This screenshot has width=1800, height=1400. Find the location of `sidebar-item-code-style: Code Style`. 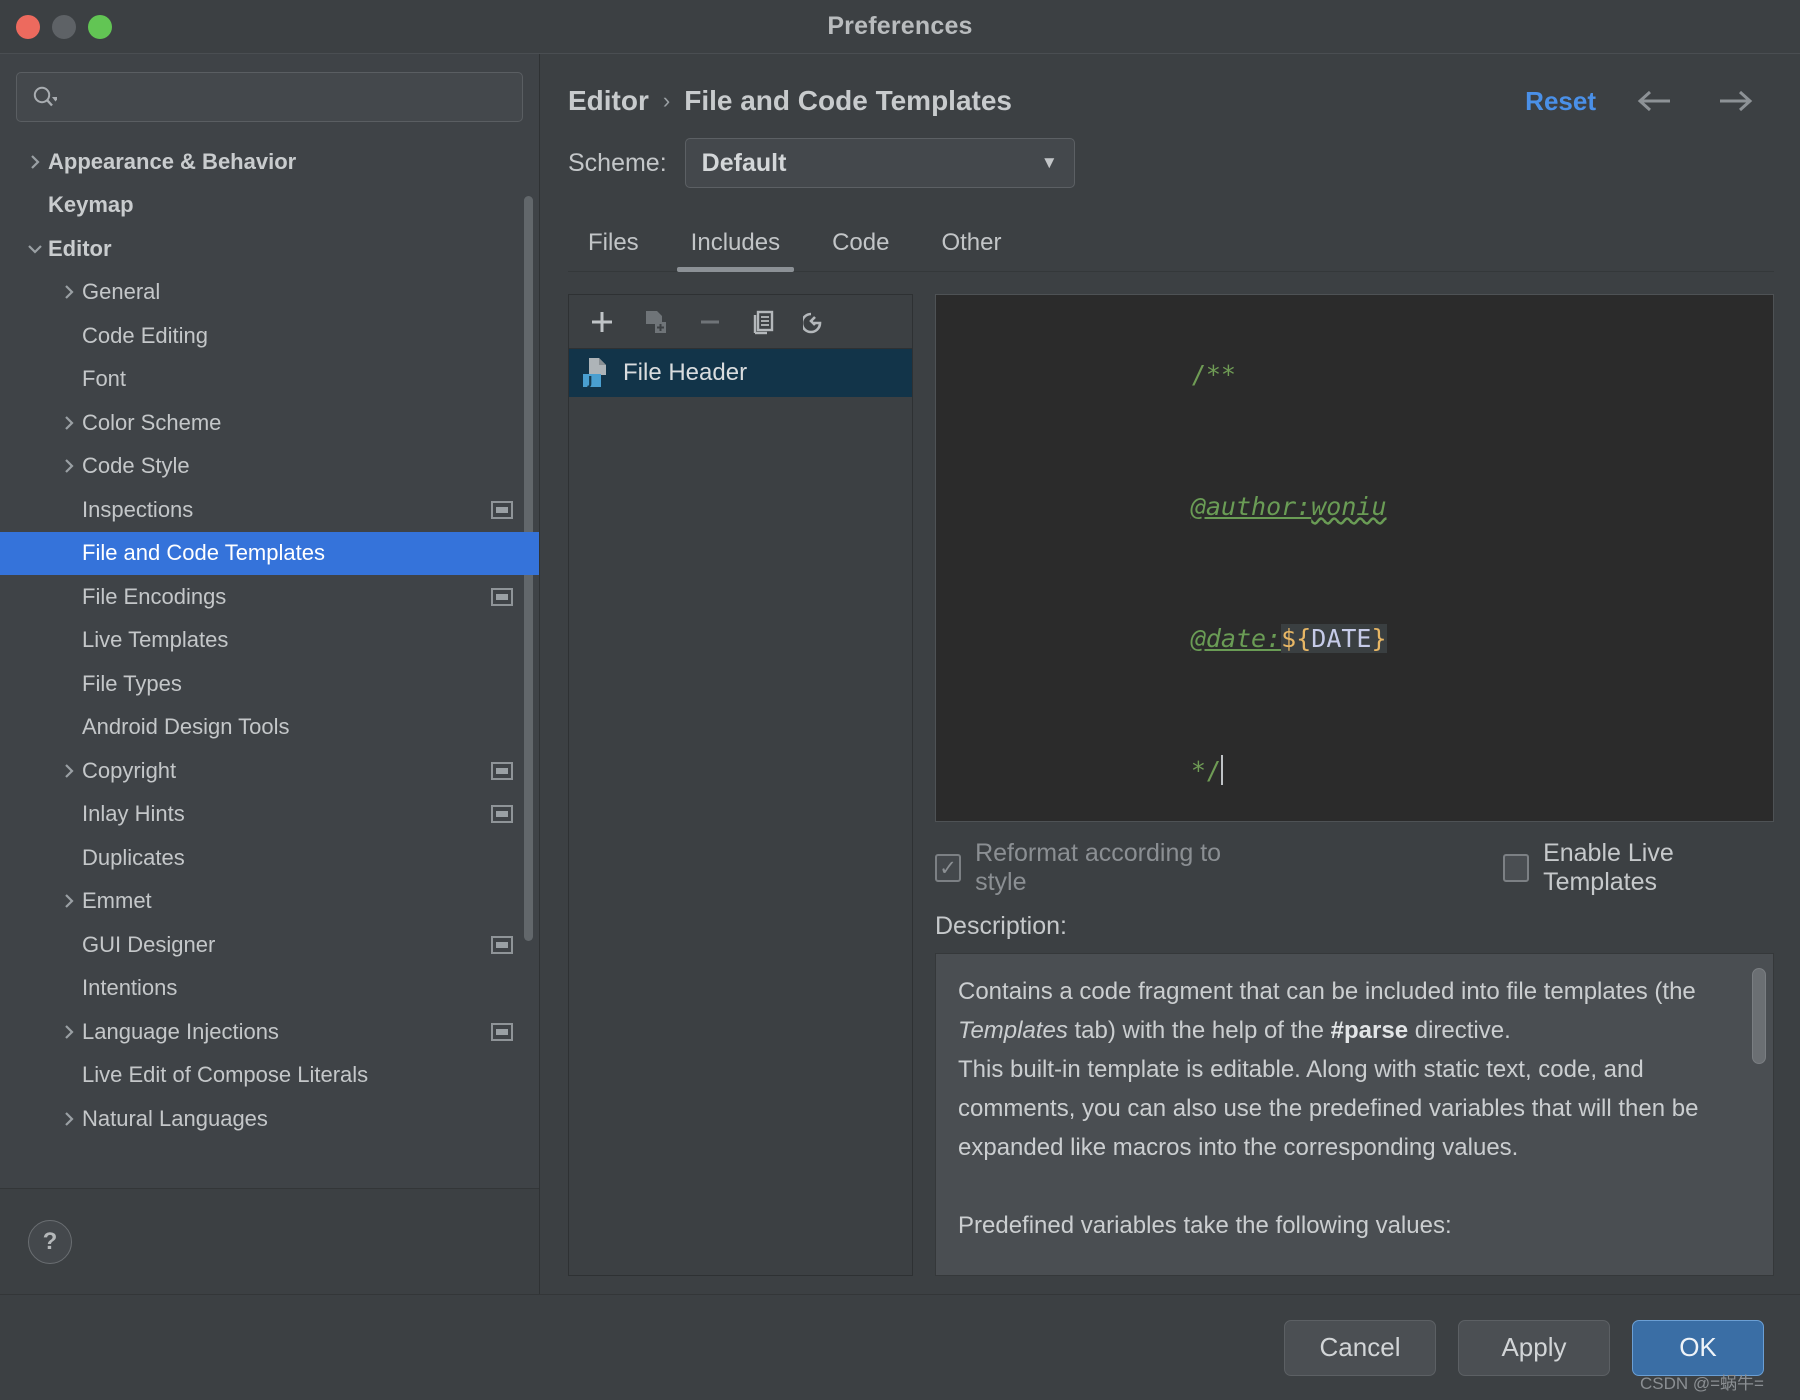

sidebar-item-code-style: Code Style is located at coordinates (269, 467).